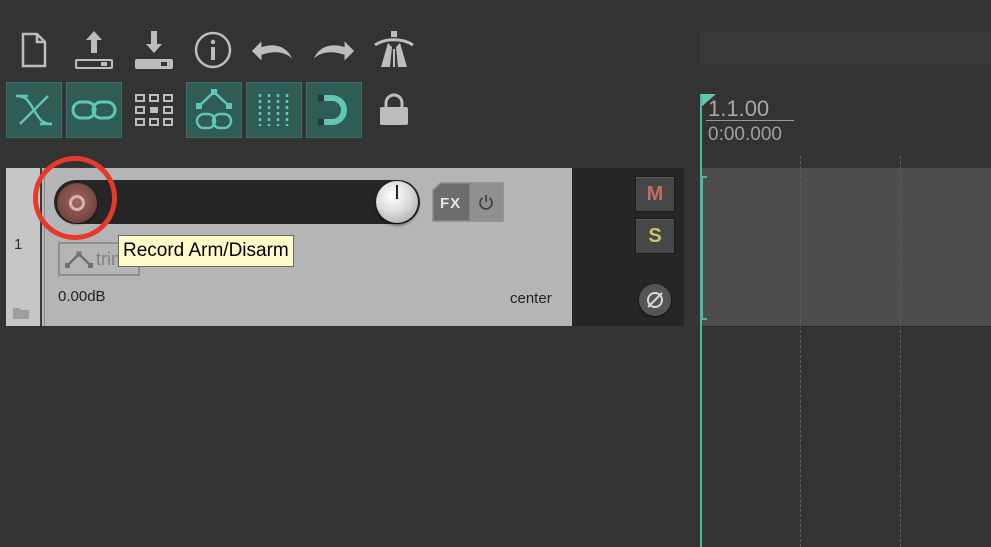 The height and width of the screenshot is (547, 991). Describe the element at coordinates (655, 194) in the screenshot. I see `mute-button: M` at that location.